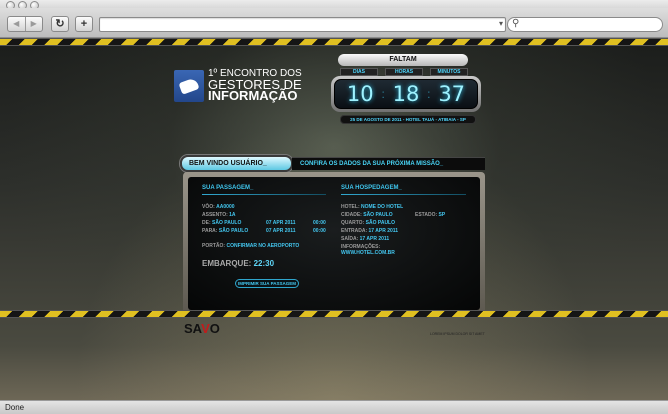 The height and width of the screenshot is (414, 668). I want to click on passagem-portao: PORTÃO: CONFIRMAR NO AEROPORTO, so click(250, 246).